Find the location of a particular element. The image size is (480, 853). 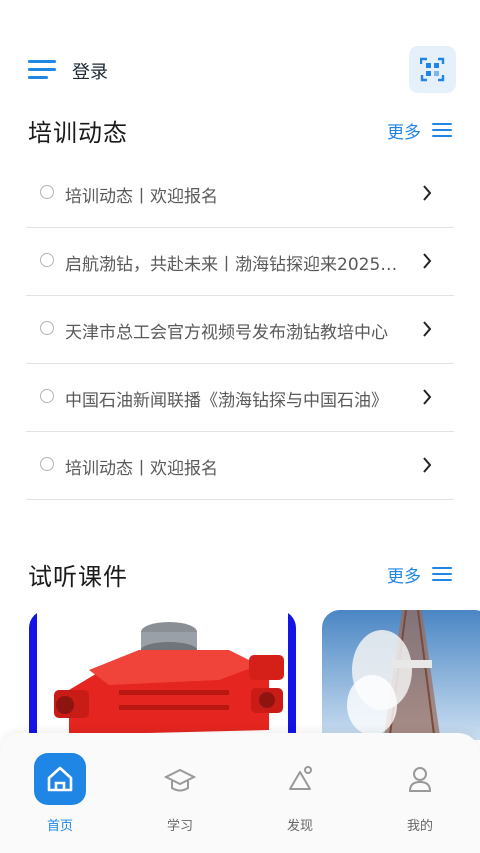

tab-discover: 发现 is located at coordinates (300, 788).